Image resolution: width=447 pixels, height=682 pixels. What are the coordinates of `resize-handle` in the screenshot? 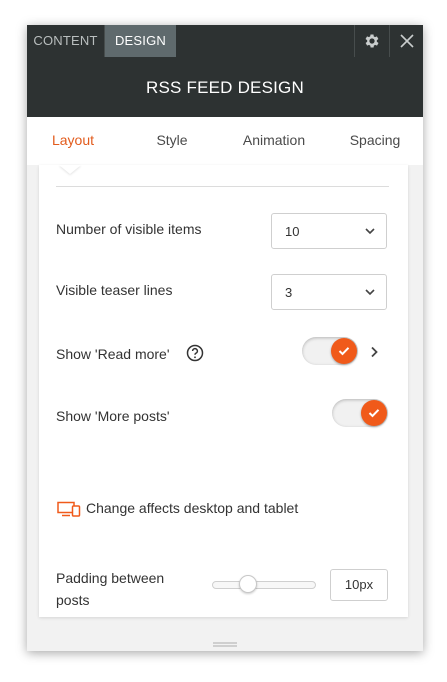 It's located at (225, 643).